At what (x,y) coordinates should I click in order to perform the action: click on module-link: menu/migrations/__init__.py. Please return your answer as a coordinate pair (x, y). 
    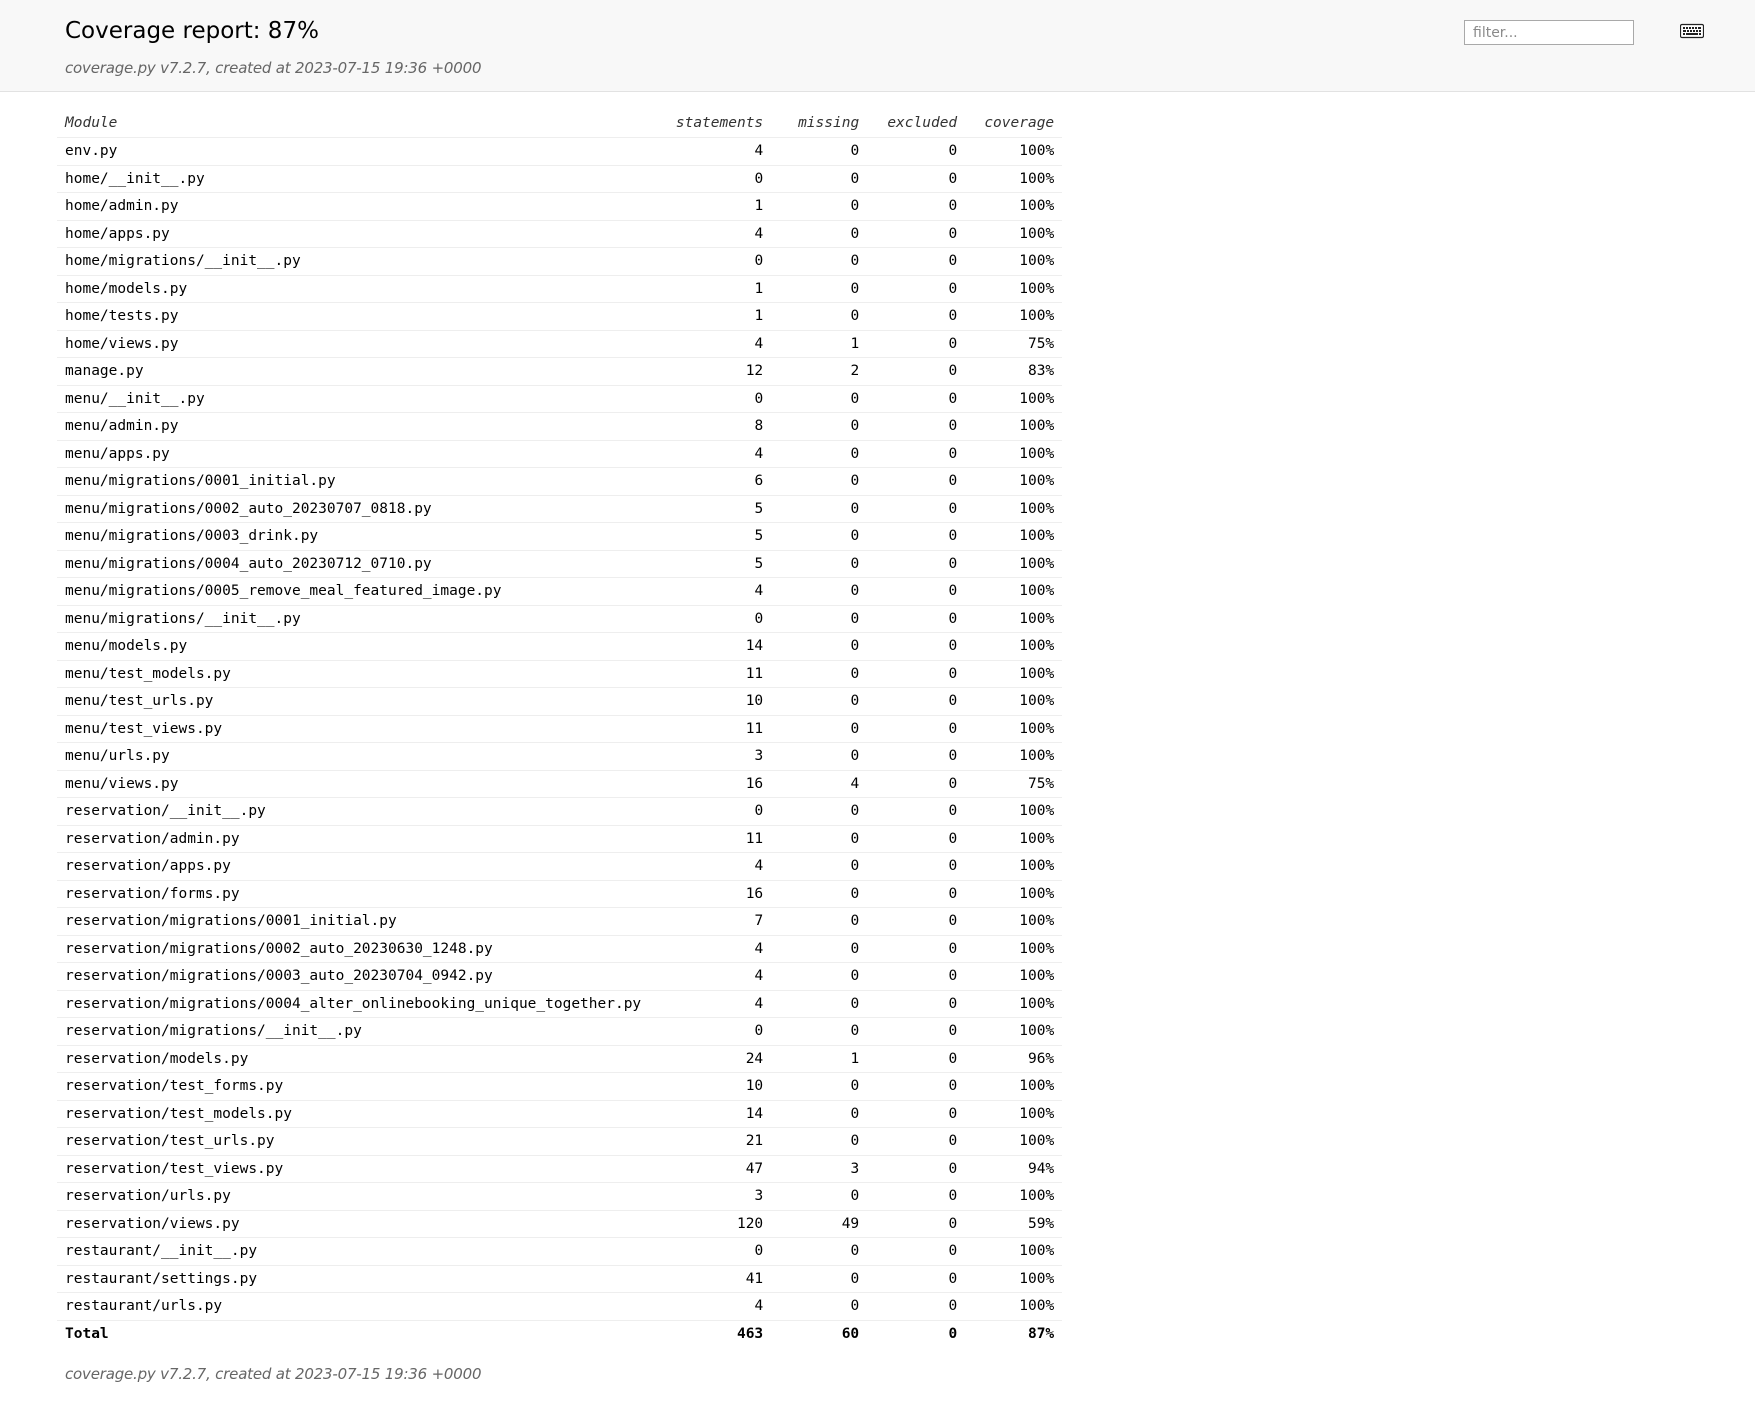
    Looking at the image, I should click on (353, 619).